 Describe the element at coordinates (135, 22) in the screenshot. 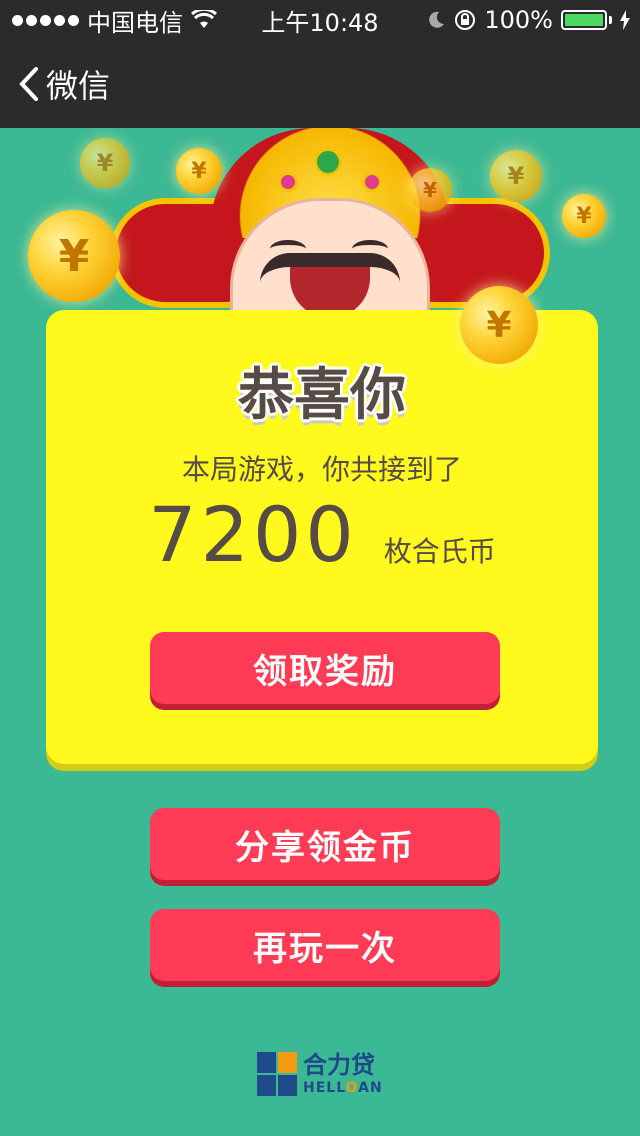

I see `carrier-label: 中国电信` at that location.